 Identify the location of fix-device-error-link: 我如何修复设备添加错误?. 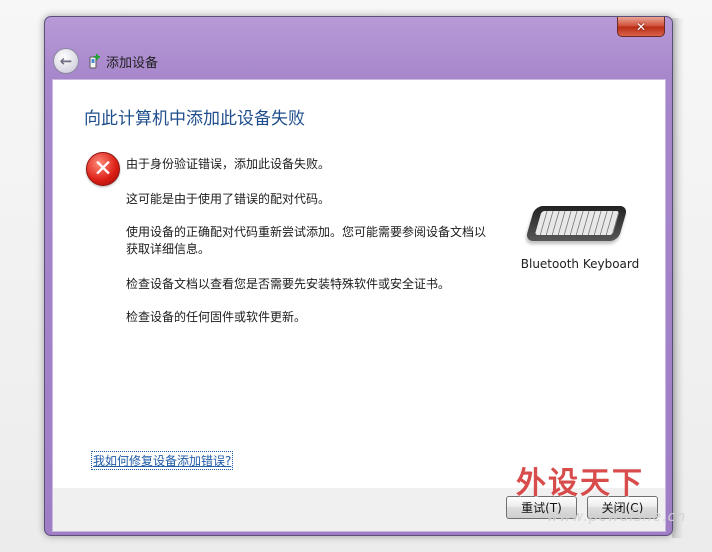
(162, 460).